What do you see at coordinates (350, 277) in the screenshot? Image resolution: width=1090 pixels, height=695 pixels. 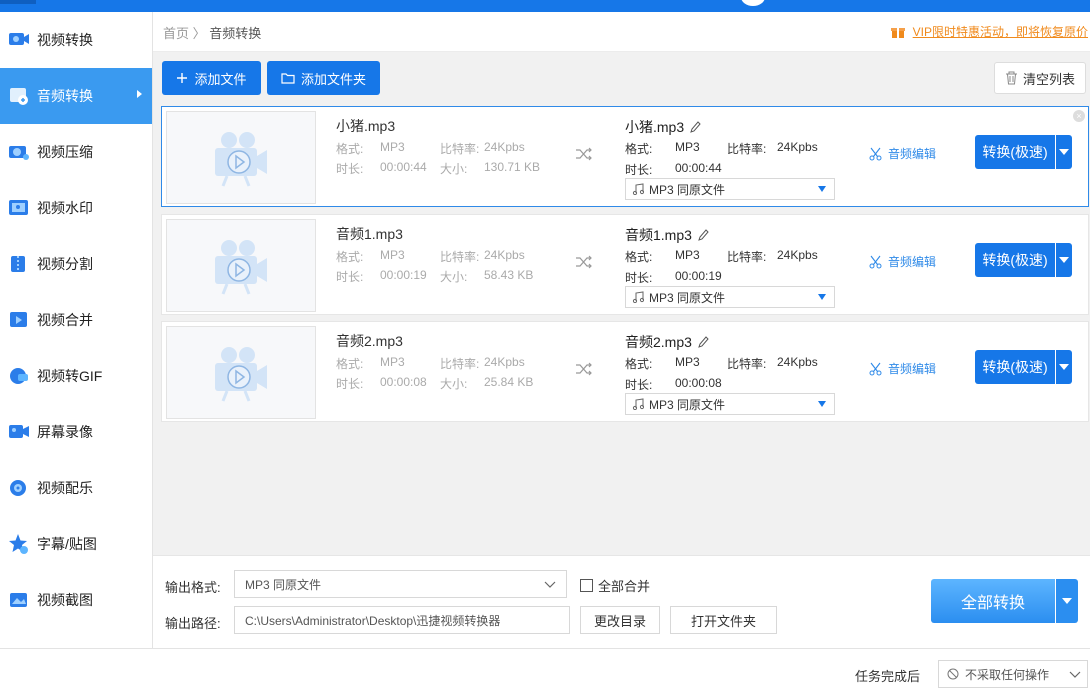 I see `duration-label: 时长:` at bounding box center [350, 277].